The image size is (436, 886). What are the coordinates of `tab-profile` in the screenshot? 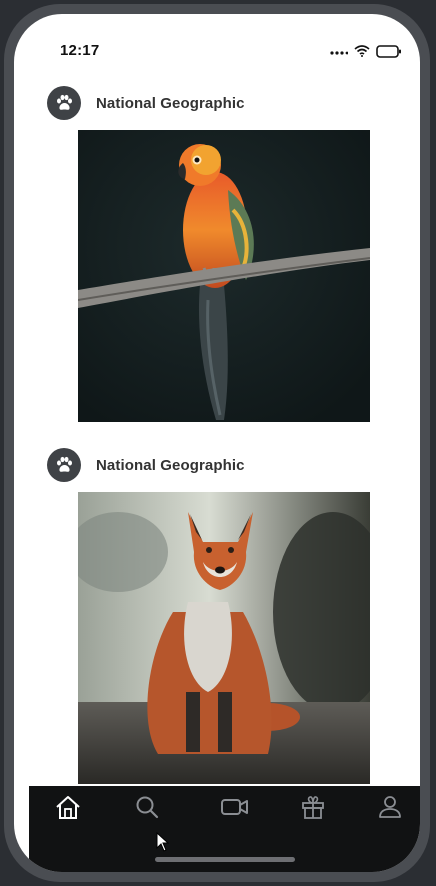 It's located at (390, 807).